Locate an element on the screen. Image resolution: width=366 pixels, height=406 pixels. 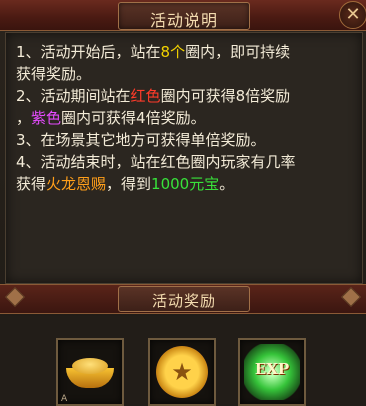
title-bar: 活动说明 ✕ is located at coordinates (183, 15).